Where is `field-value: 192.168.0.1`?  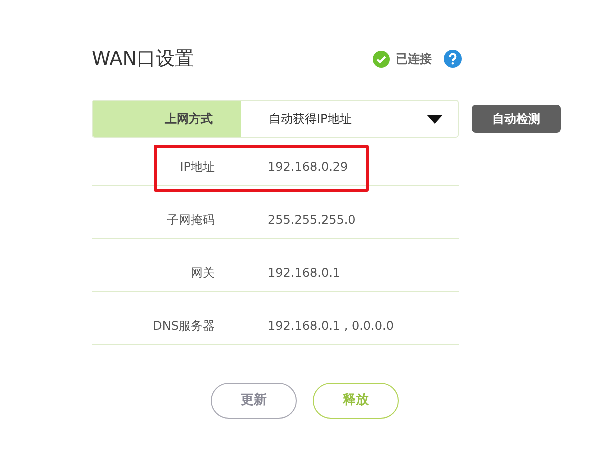 field-value: 192.168.0.1 is located at coordinates (304, 273).